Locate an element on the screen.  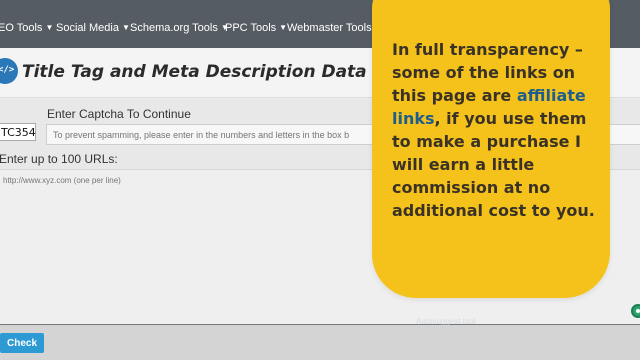
captcha-image: TC354 is located at coordinates (18, 132).